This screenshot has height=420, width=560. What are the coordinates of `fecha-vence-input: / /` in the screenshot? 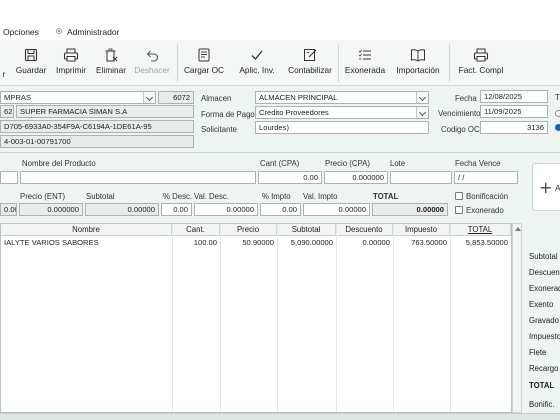 It's located at (486, 177).